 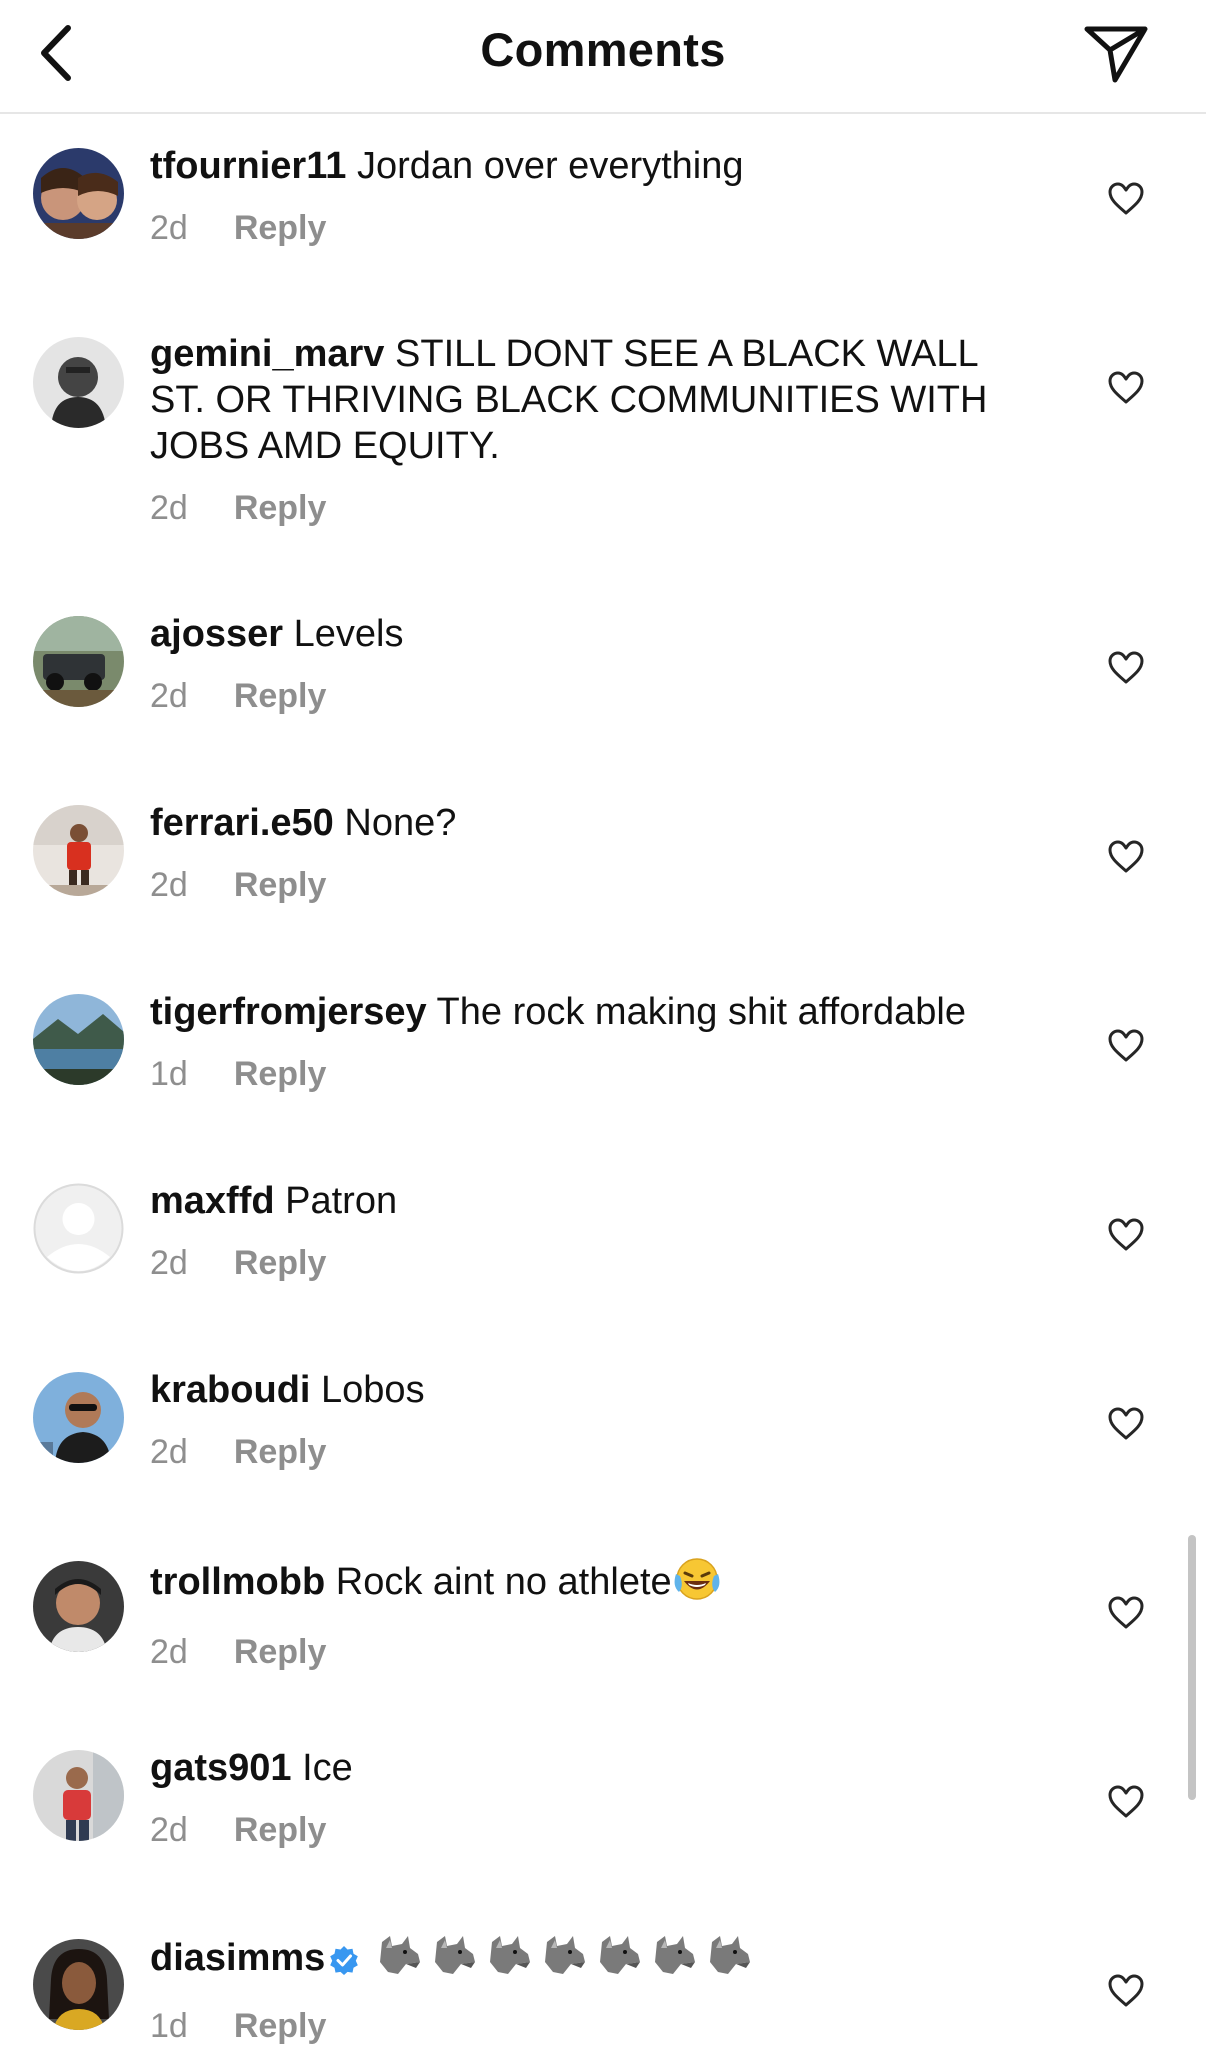 I want to click on comment-body: ferrari.e50 None? 2d Reply, so click(x=590, y=852).